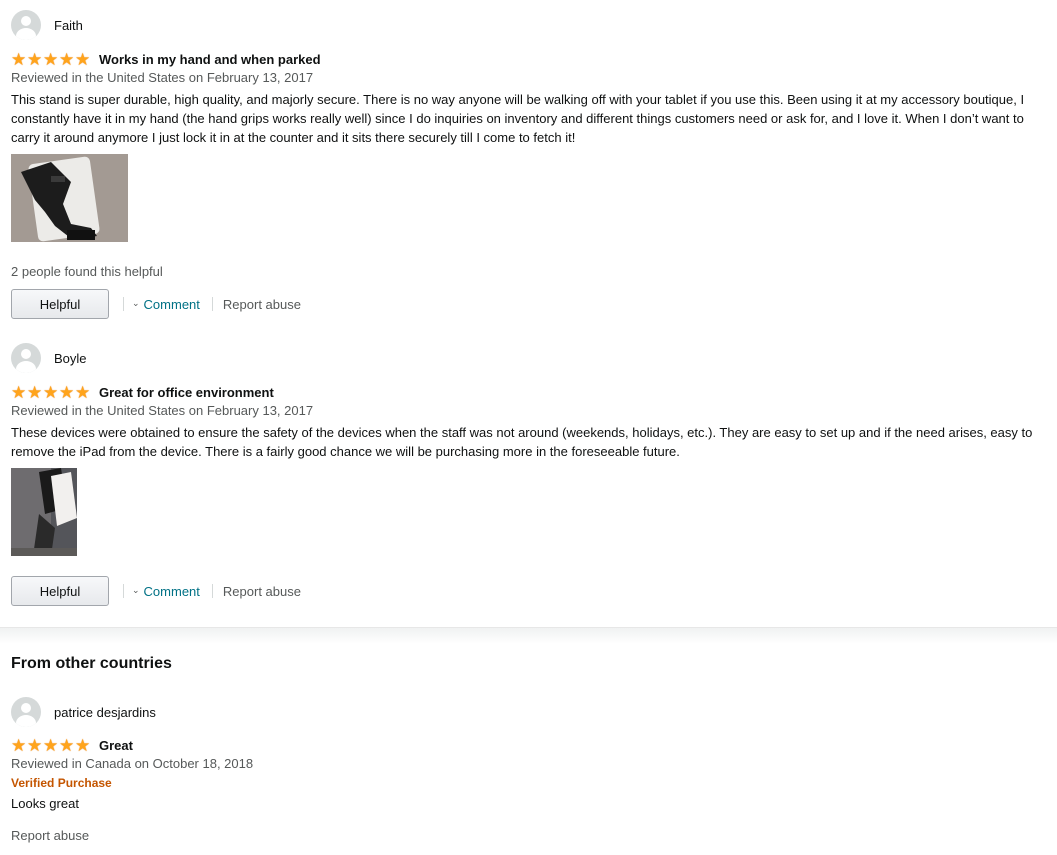  Describe the element at coordinates (61, 783) in the screenshot. I see `verified-purchase-badge: Verified Purchase` at that location.